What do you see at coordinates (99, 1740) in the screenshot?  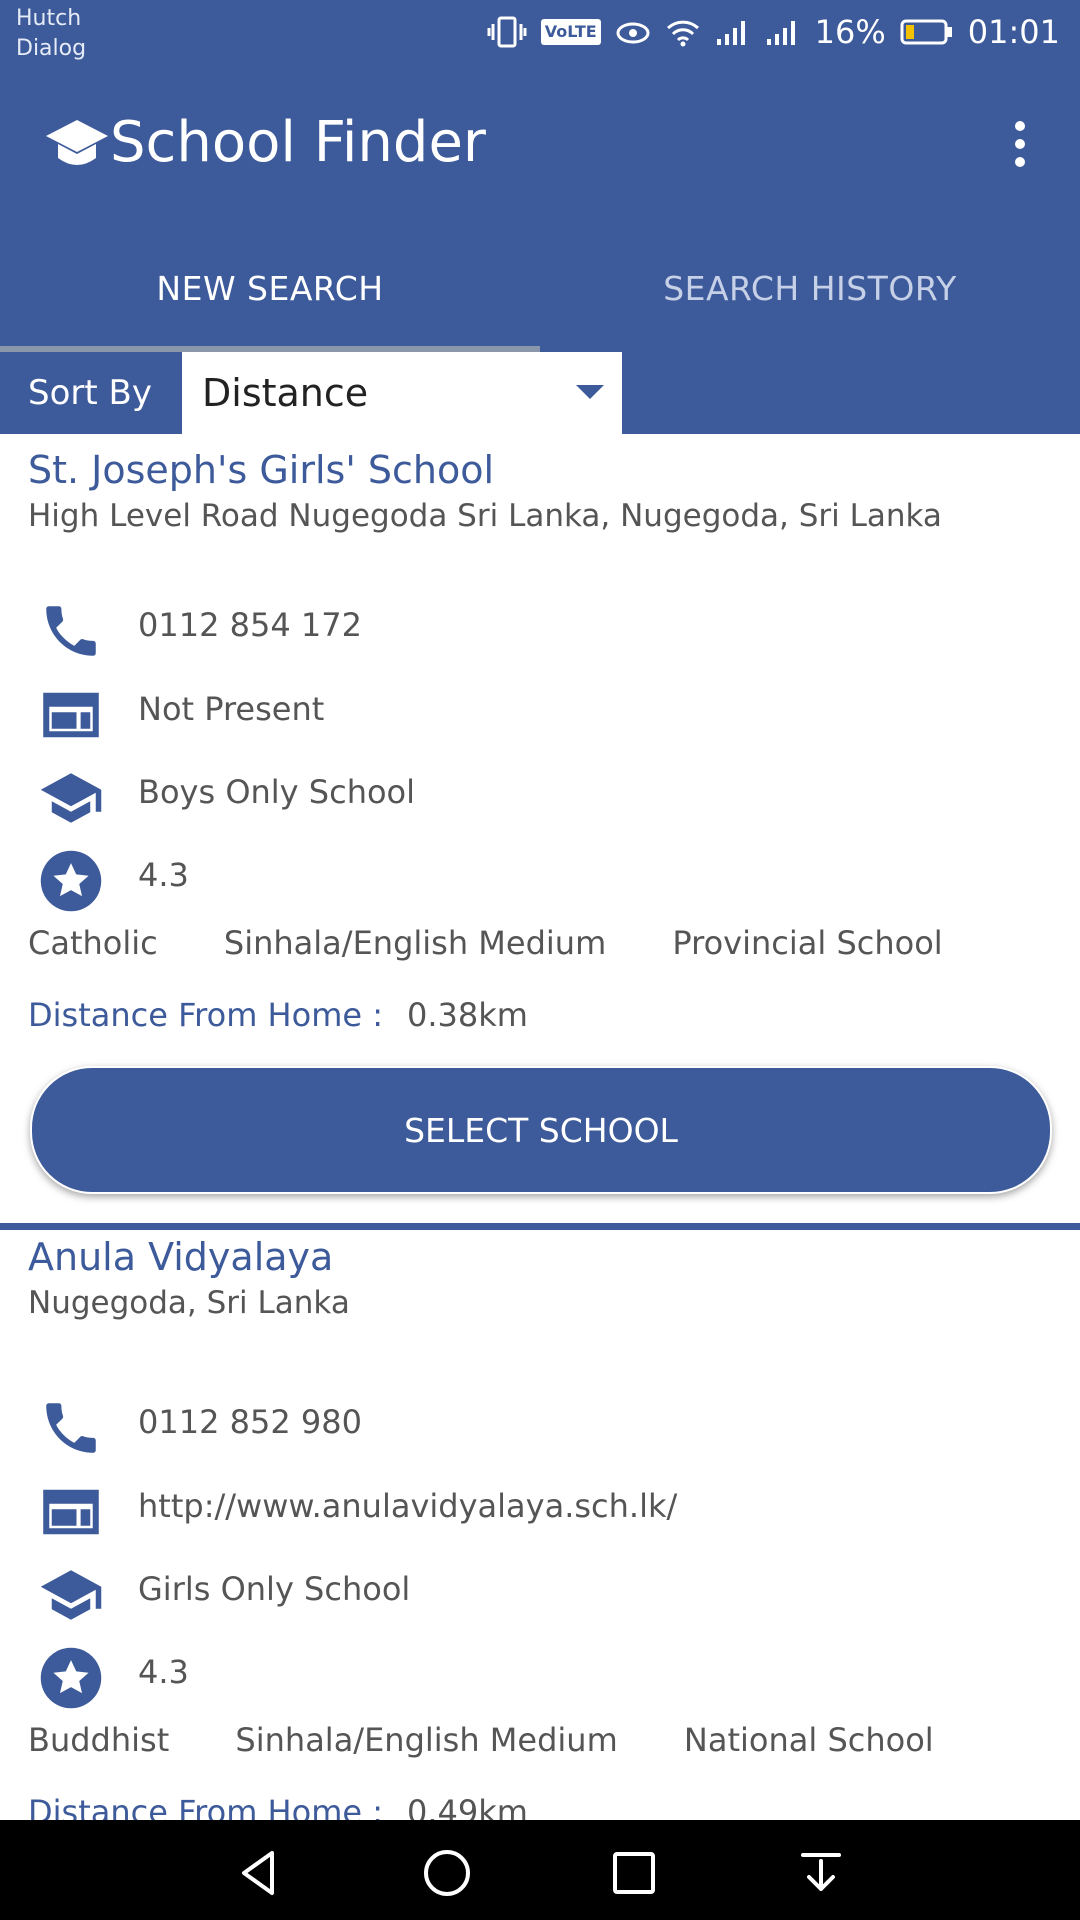 I see `religion-tag: Buddhist` at bounding box center [99, 1740].